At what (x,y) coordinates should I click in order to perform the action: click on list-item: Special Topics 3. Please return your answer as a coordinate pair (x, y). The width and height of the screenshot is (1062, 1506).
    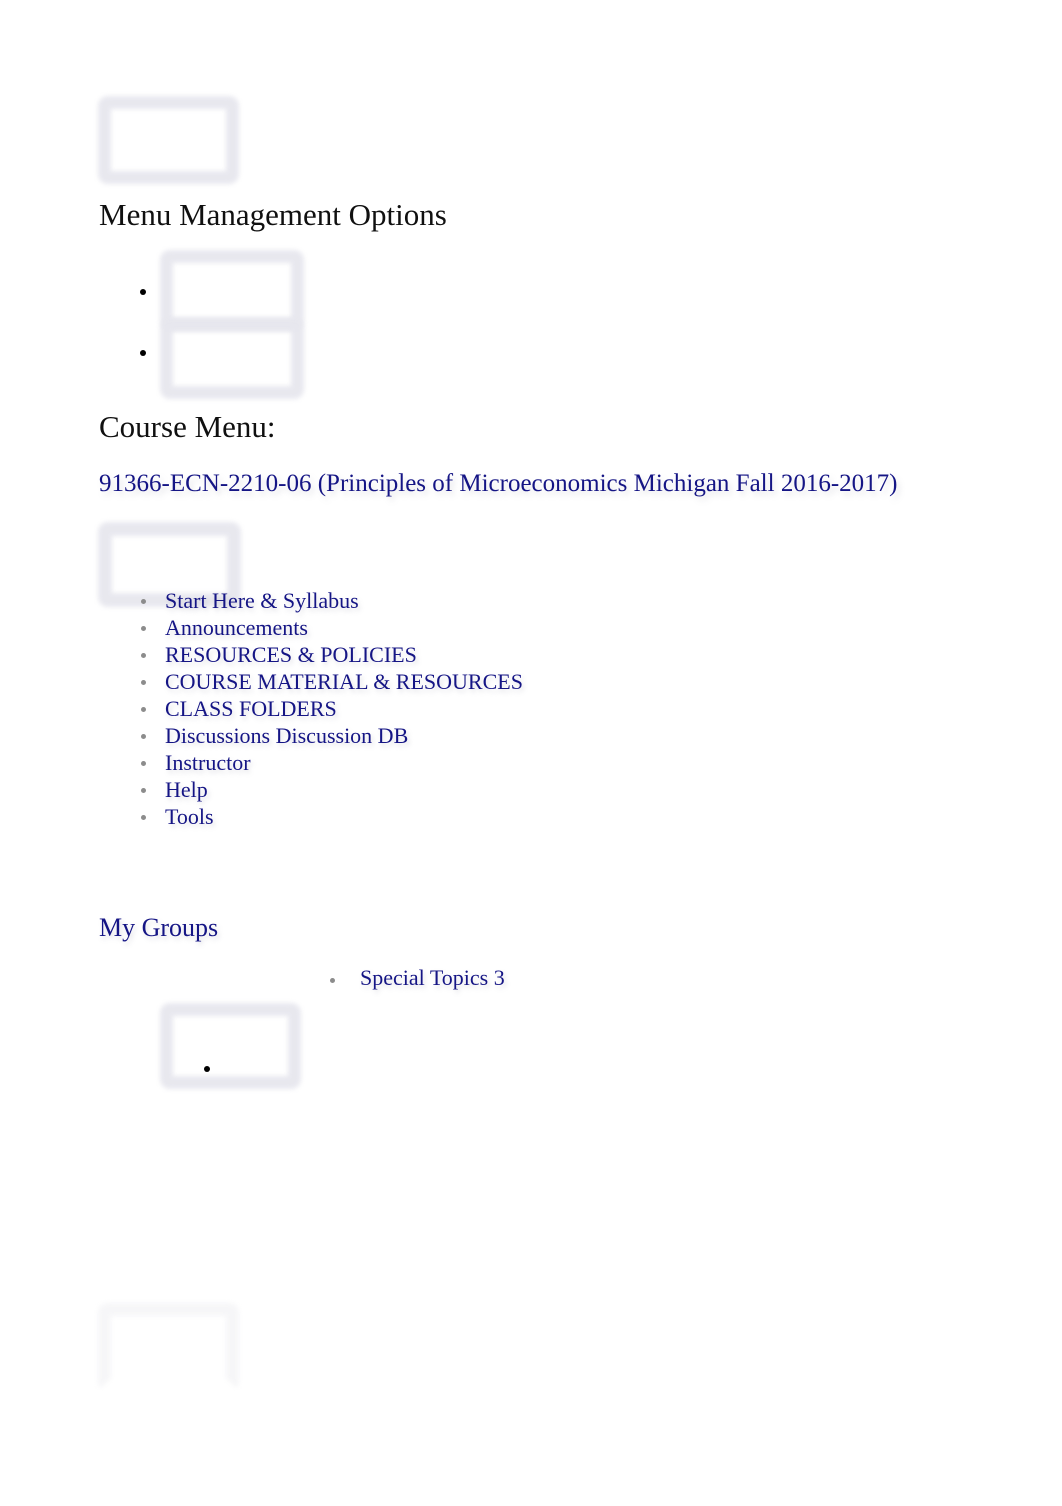
    Looking at the image, I should click on (414, 978).